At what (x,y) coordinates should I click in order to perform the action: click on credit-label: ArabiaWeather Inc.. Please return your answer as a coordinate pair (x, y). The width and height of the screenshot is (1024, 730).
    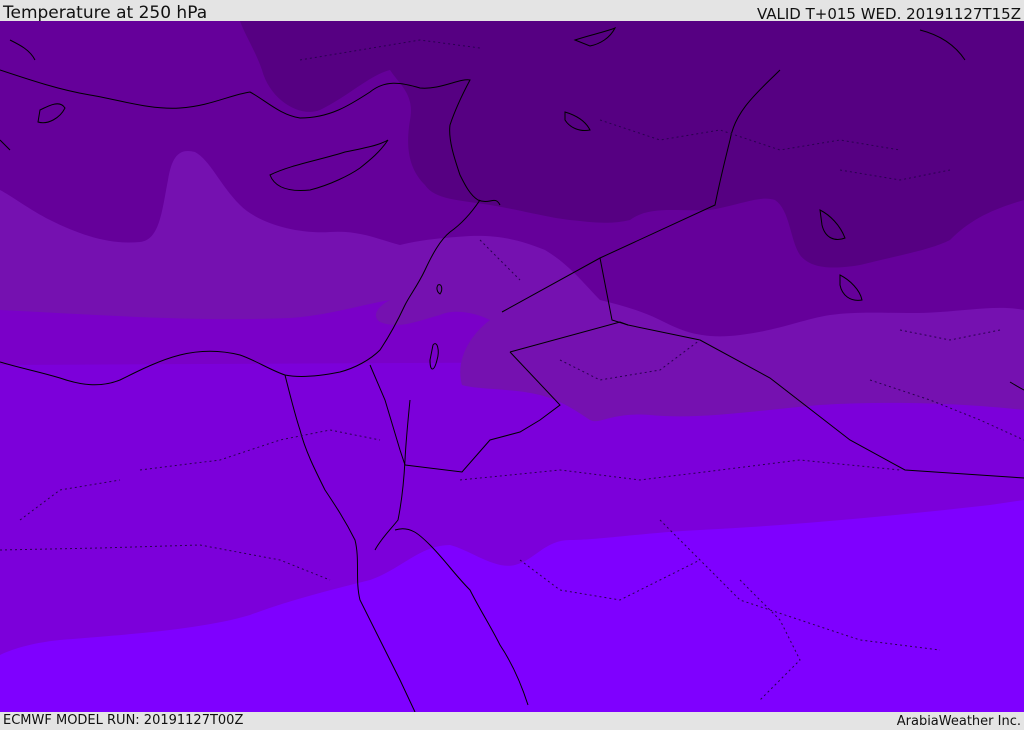
    Looking at the image, I should click on (958, 721).